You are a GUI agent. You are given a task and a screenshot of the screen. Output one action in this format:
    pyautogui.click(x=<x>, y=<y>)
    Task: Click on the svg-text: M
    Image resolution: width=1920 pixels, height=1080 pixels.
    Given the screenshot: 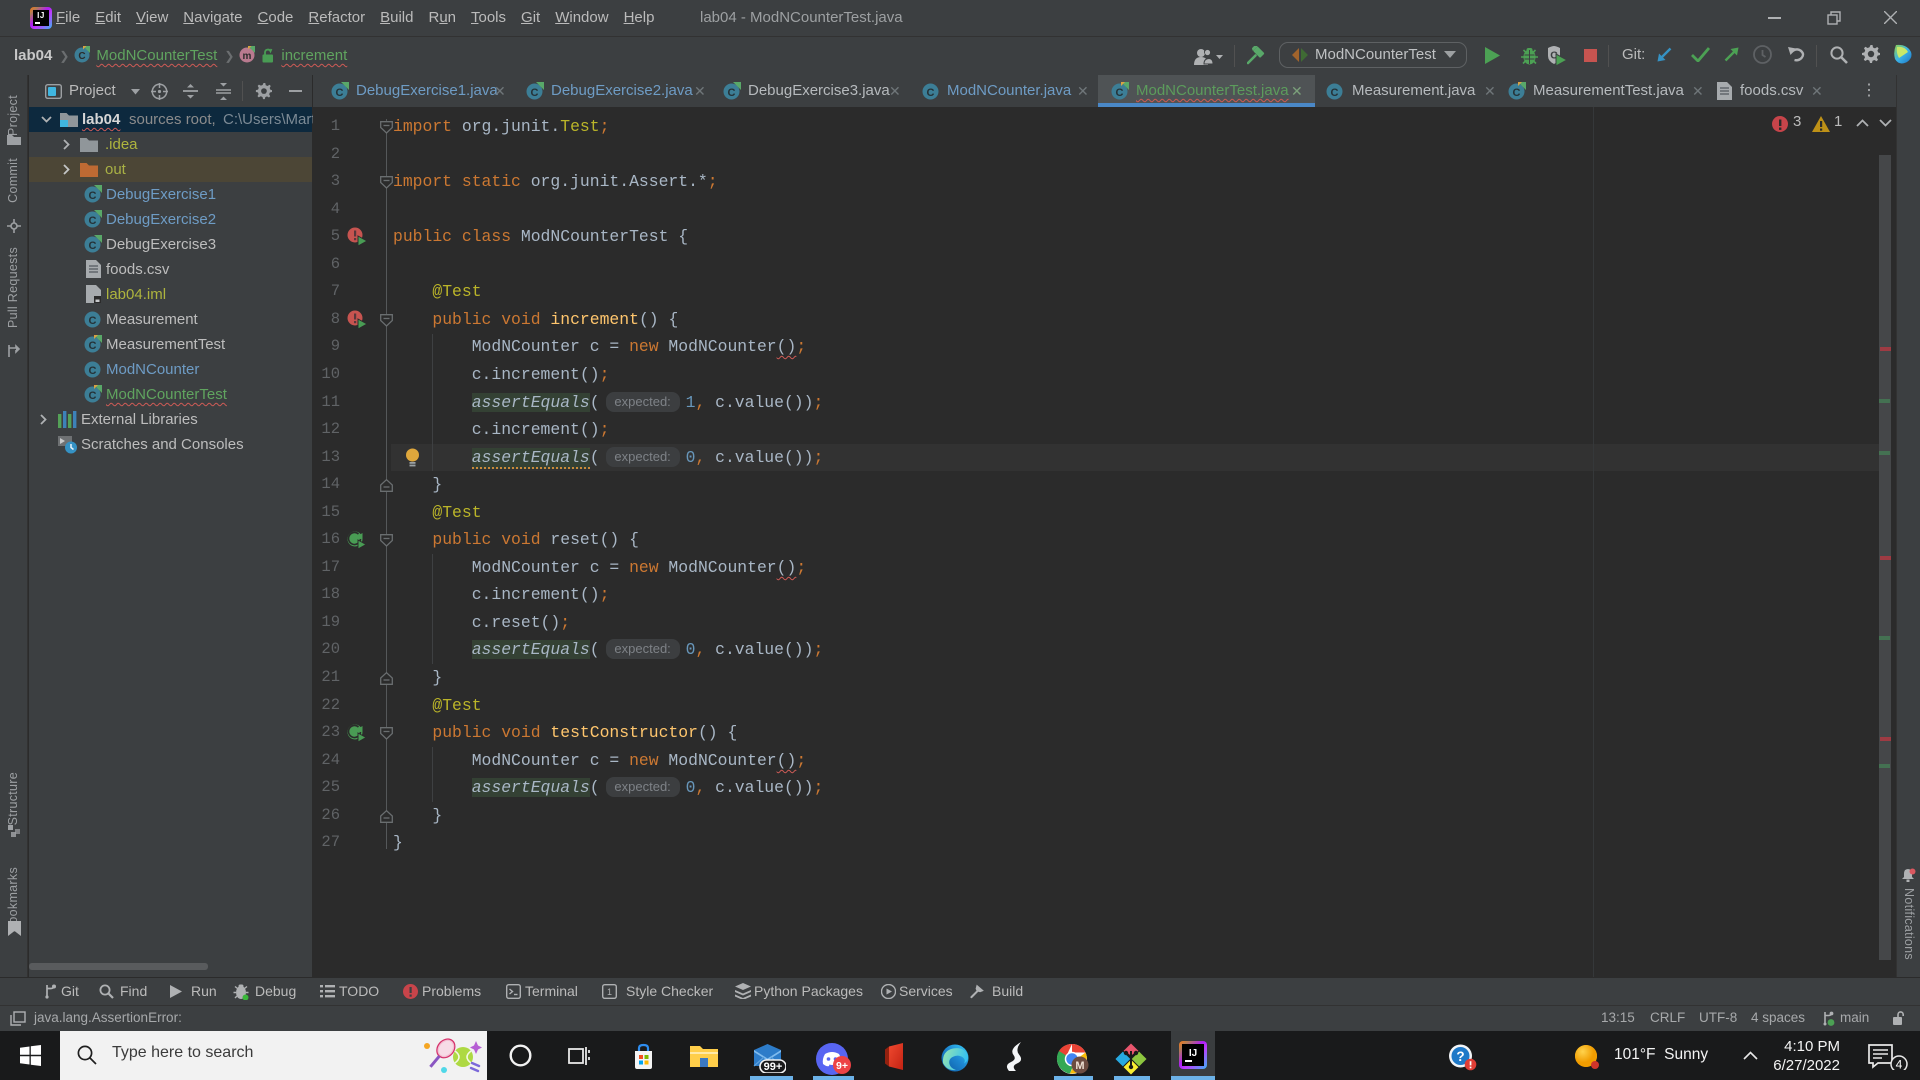 What is the action you would take?
    pyautogui.click(x=1079, y=1066)
    